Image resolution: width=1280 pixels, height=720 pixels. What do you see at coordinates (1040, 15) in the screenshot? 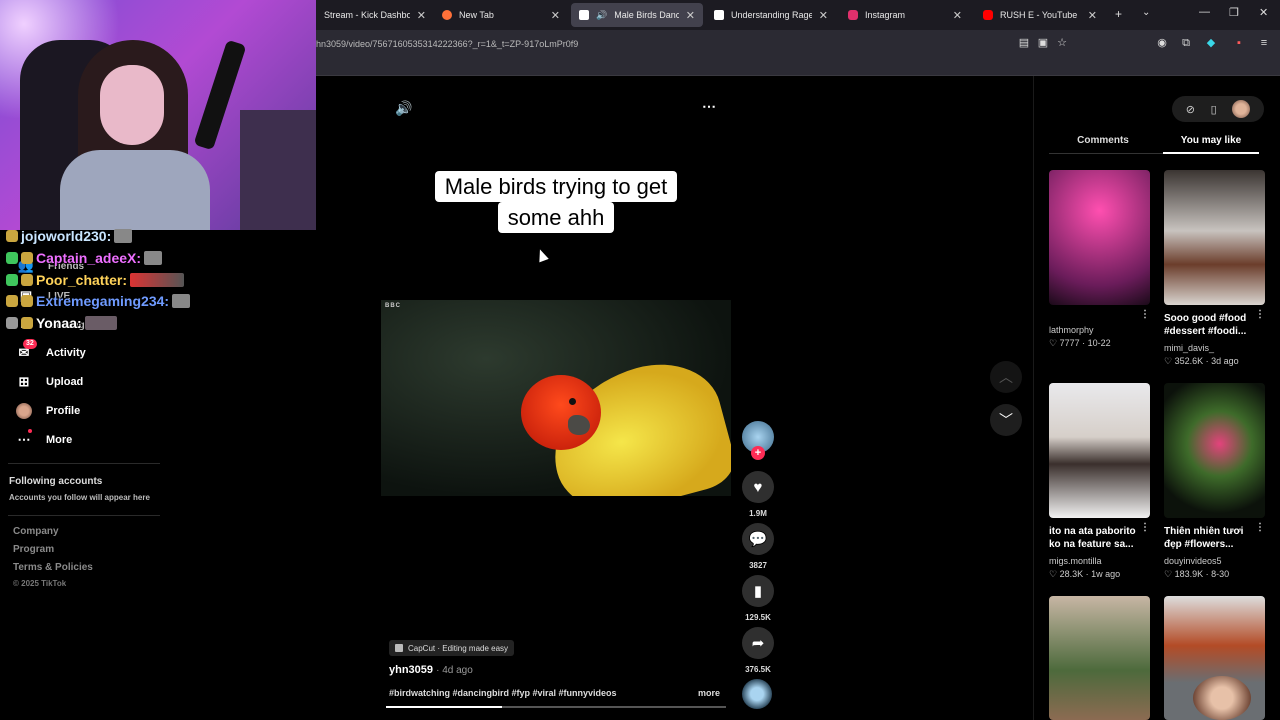
I see `tab-youtube: RUSH E - YouTube ✕` at bounding box center [1040, 15].